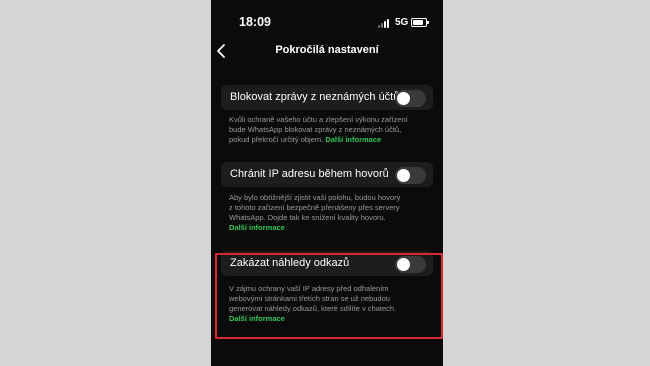  I want to click on battery-tip, so click(428, 22).